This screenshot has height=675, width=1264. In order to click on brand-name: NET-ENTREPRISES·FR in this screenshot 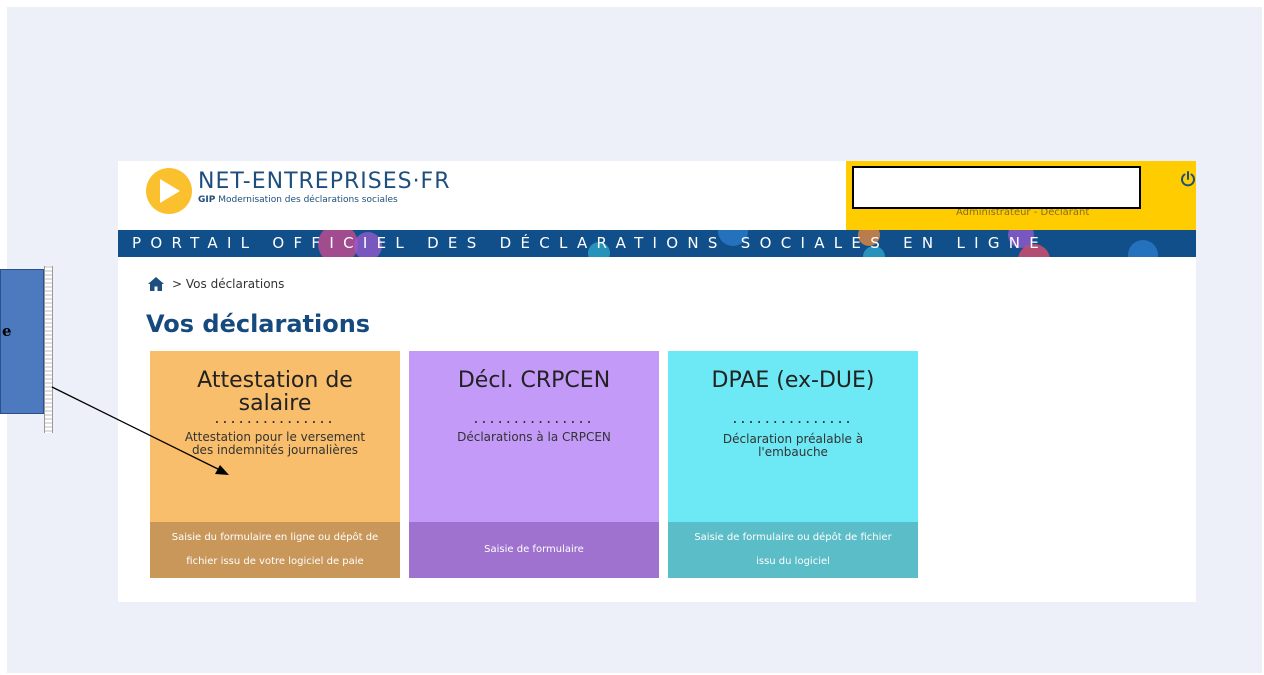, I will do `click(324, 181)`.